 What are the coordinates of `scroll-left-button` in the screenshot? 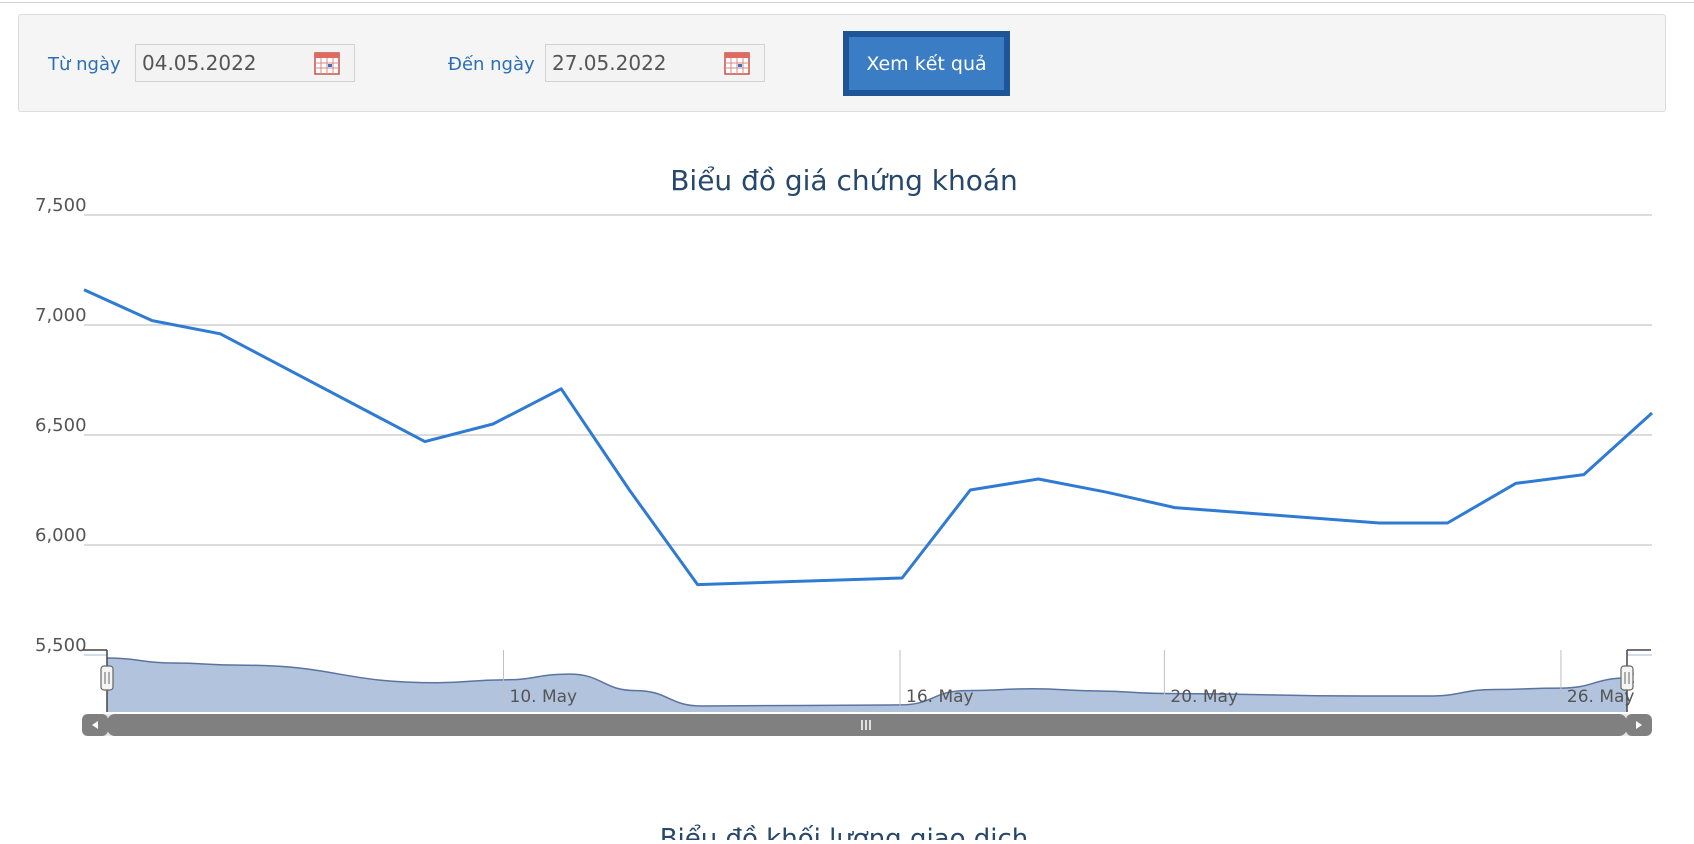 It's located at (95, 725).